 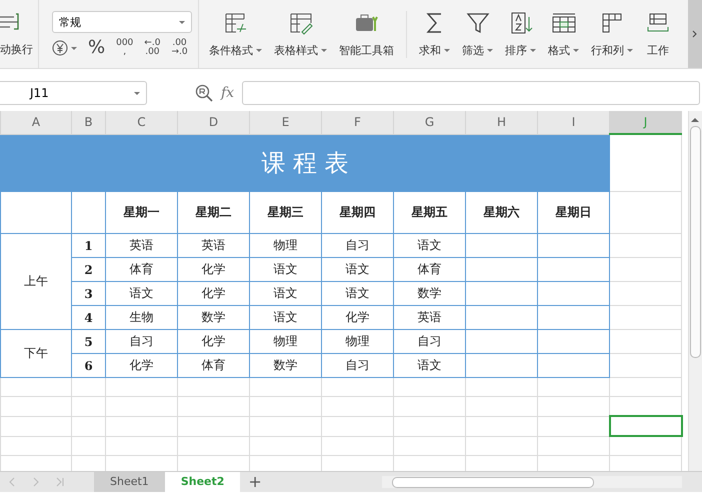 I want to click on ribbon-scroll-button, so click(x=695, y=34).